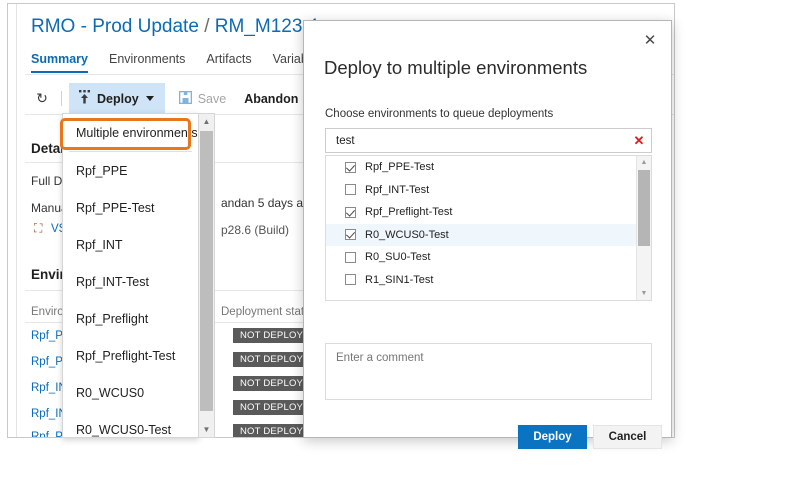 The height and width of the screenshot is (500, 800). Describe the element at coordinates (61, 98) in the screenshot. I see `toolbar-divider` at that location.